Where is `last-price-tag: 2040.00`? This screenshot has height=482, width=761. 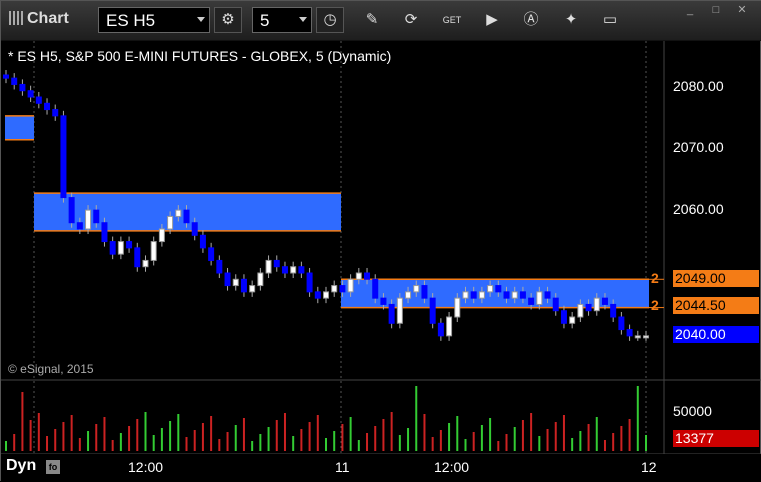 last-price-tag: 2040.00 is located at coordinates (716, 334).